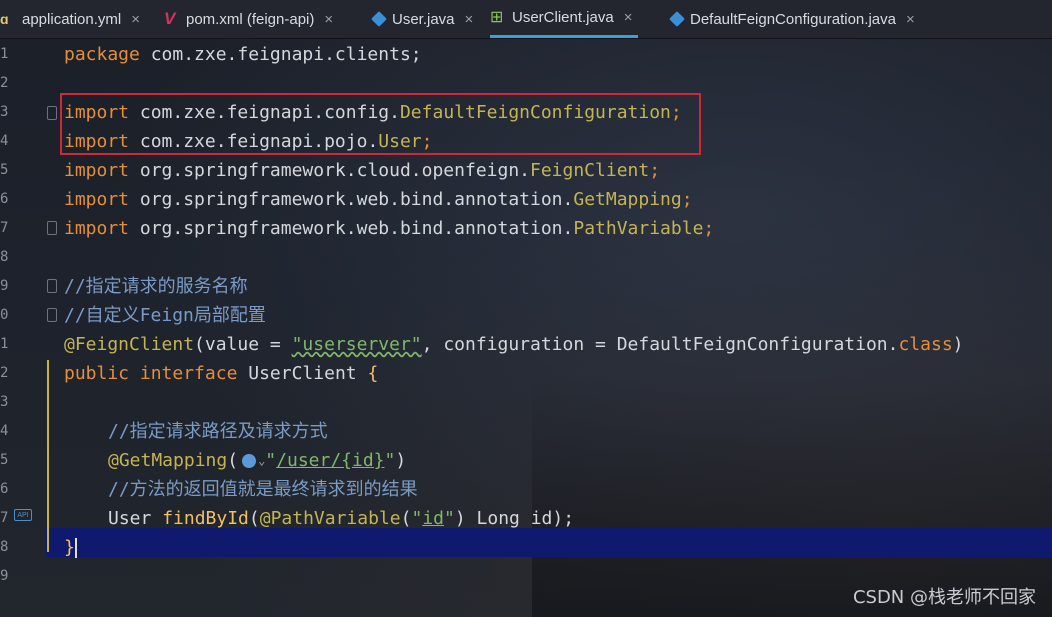 The image size is (1052, 617). Describe the element at coordinates (168, 460) in the screenshot. I see `annotation: @GetMapping` at that location.